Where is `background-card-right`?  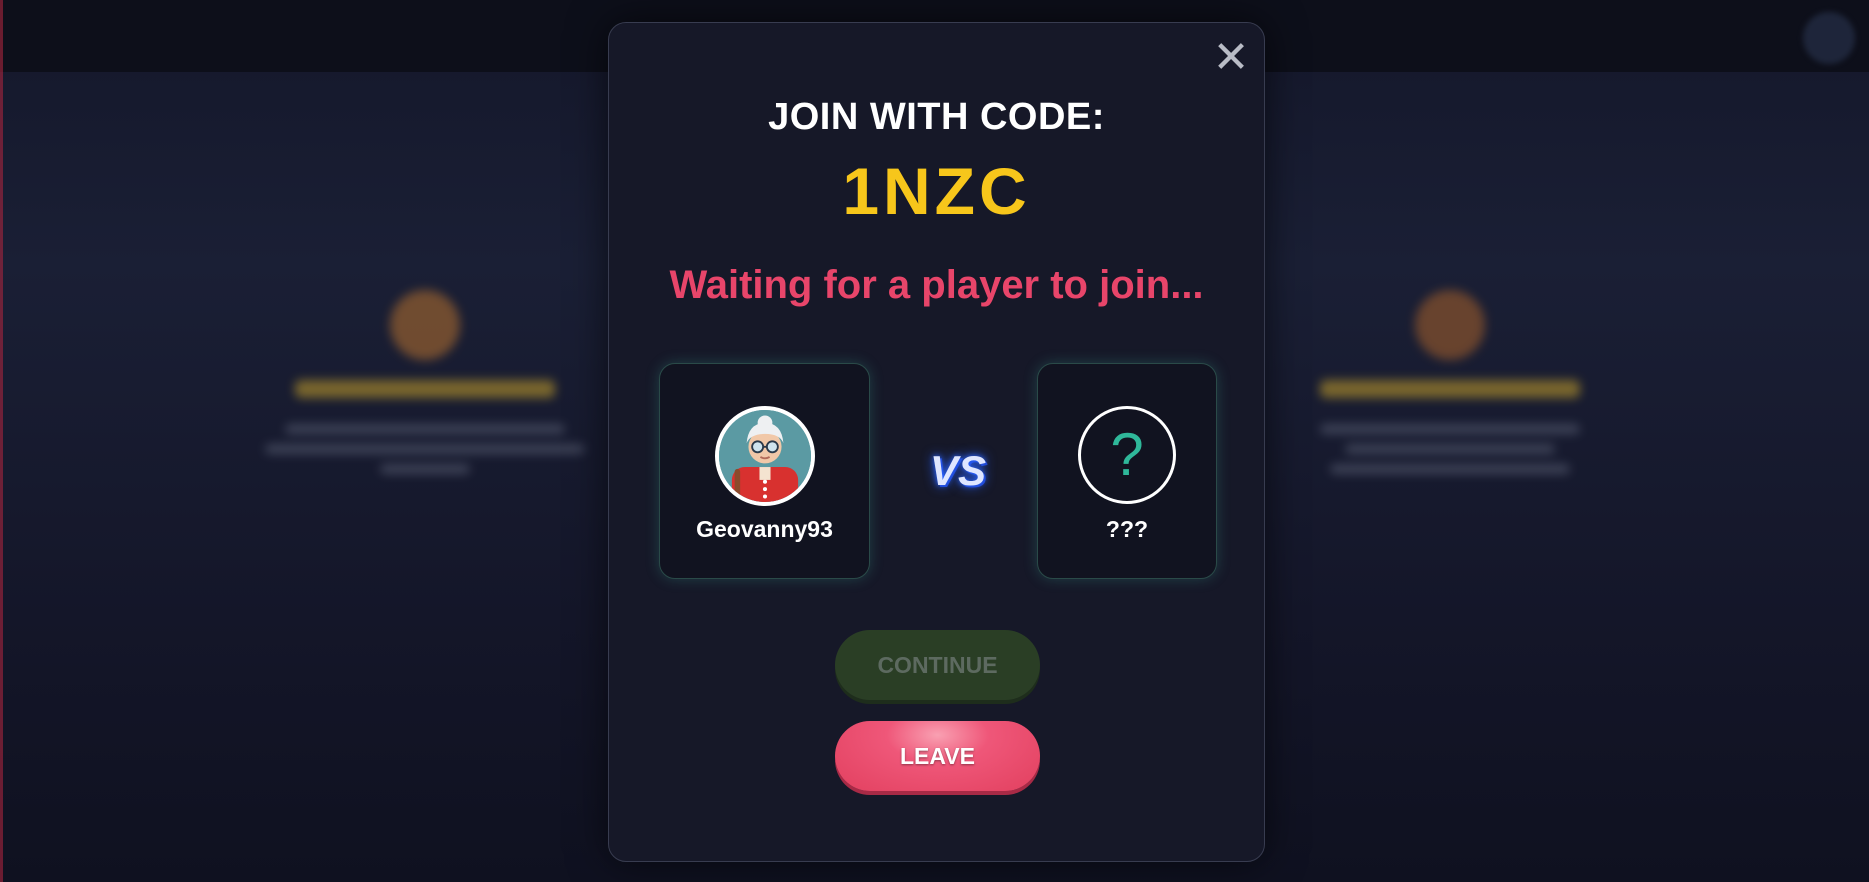 background-card-right is located at coordinates (1450, 395).